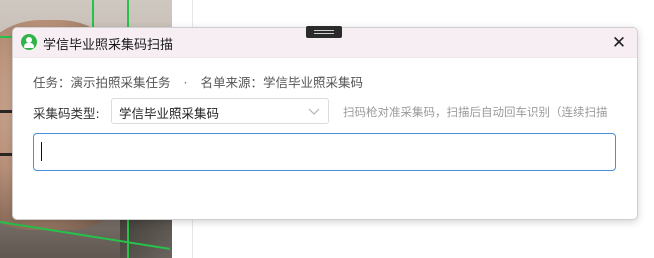  What do you see at coordinates (66, 113) in the screenshot?
I see `code-type-label: 采集码类型:` at bounding box center [66, 113].